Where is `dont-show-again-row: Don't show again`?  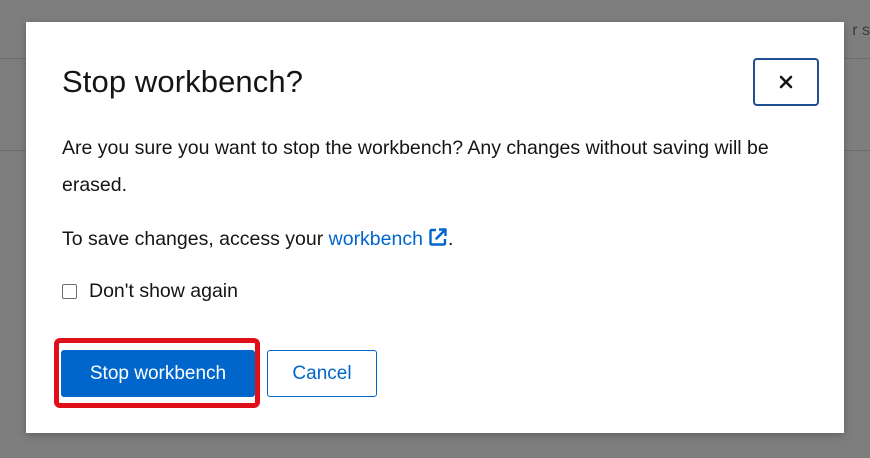
dont-show-again-row: Don't show again is located at coordinates (150, 291).